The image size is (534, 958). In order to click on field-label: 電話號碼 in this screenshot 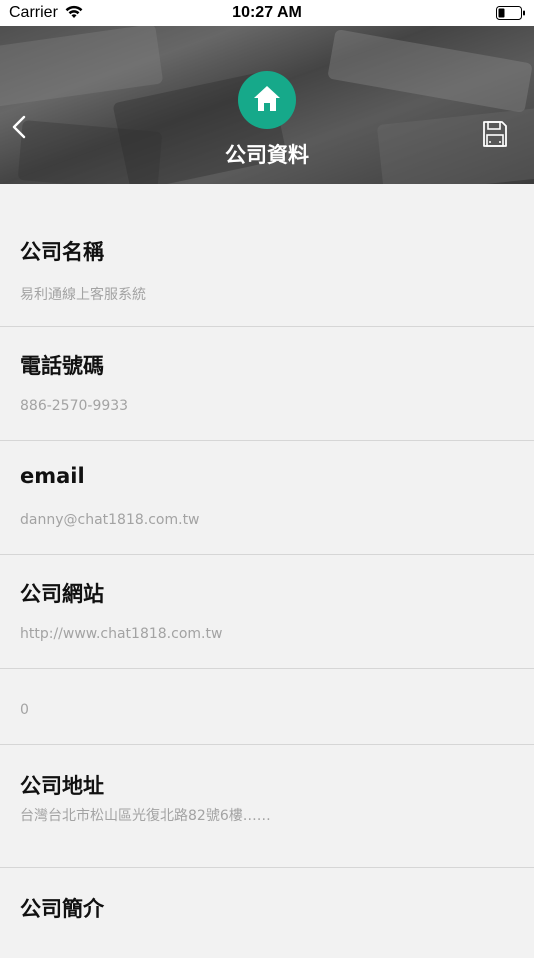, I will do `click(62, 366)`.